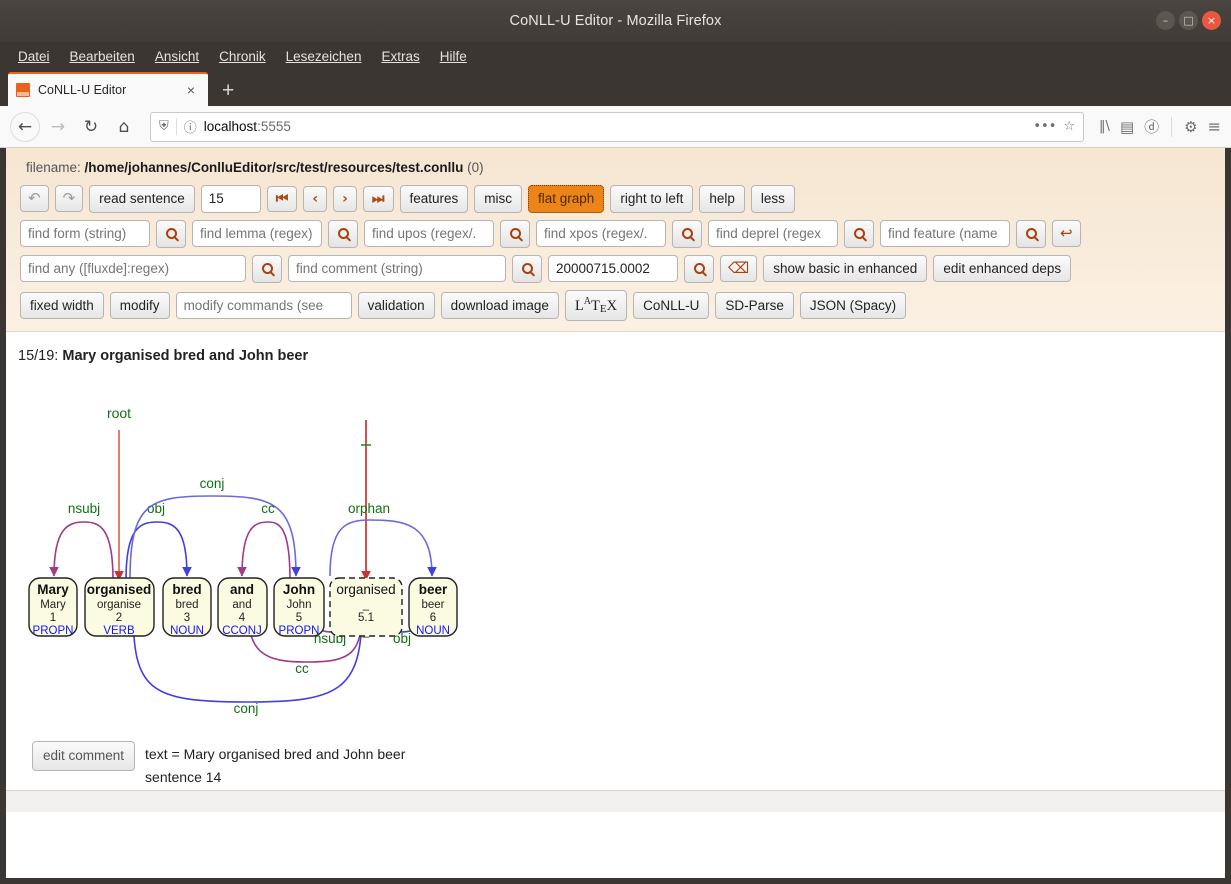  I want to click on search-icon, so click(527, 269).